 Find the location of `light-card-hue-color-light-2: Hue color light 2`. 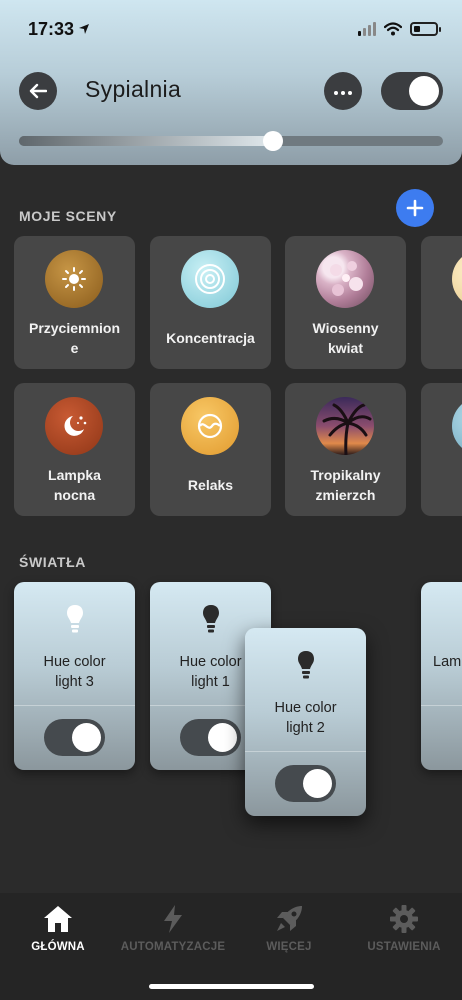

light-card-hue-color-light-2: Hue color light 2 is located at coordinates (305, 722).